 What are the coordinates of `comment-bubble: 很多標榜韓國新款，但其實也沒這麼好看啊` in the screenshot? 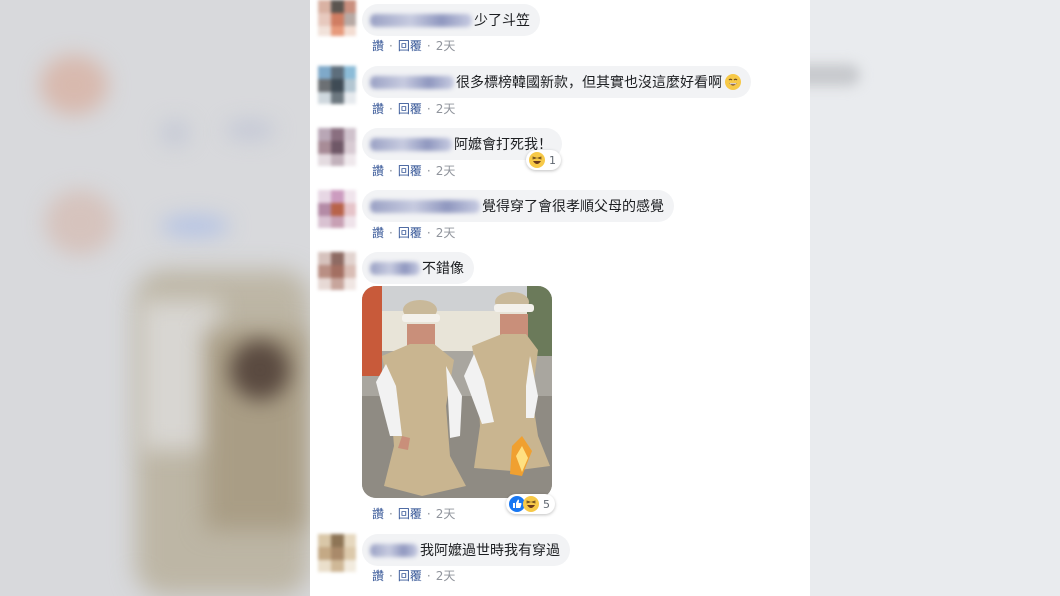 It's located at (556, 82).